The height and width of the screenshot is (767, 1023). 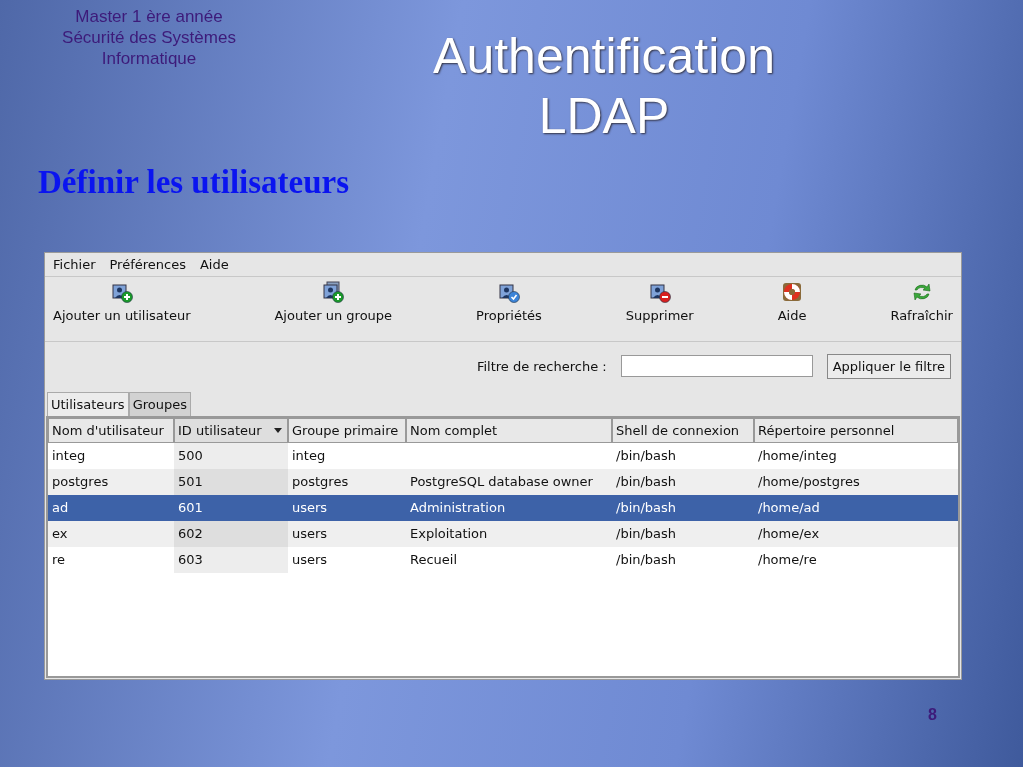 What do you see at coordinates (347, 430) in the screenshot?
I see `column-header: Groupe primaire` at bounding box center [347, 430].